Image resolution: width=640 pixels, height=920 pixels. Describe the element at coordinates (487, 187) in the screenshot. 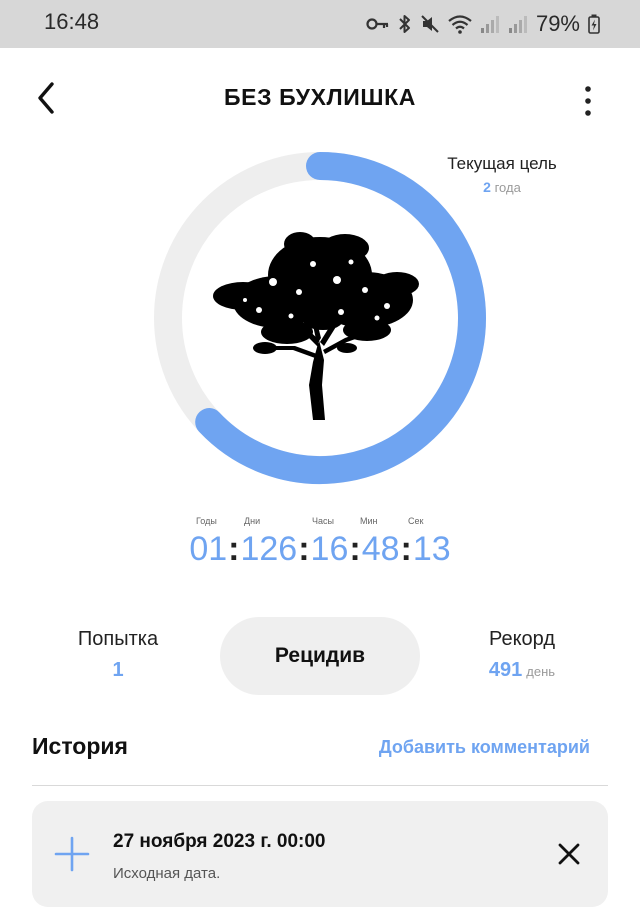

I see `goal-number: 2` at that location.